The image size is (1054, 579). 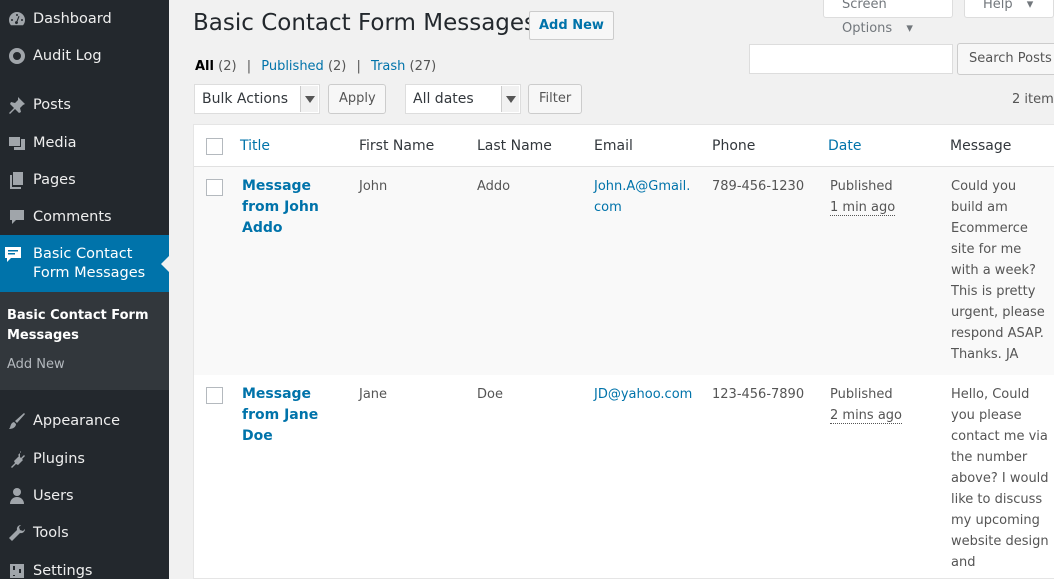 I want to click on settings-icon, so click(x=16, y=570).